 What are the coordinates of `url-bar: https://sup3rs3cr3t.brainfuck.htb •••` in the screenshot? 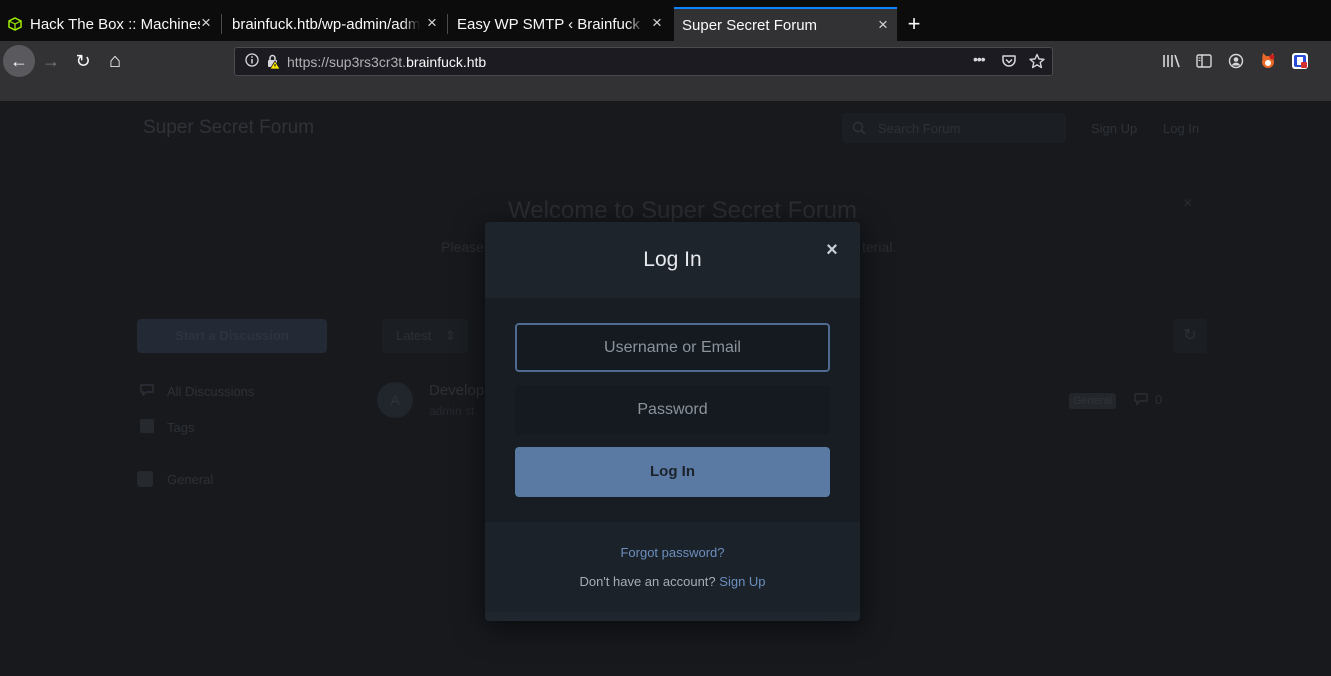 It's located at (643, 61).